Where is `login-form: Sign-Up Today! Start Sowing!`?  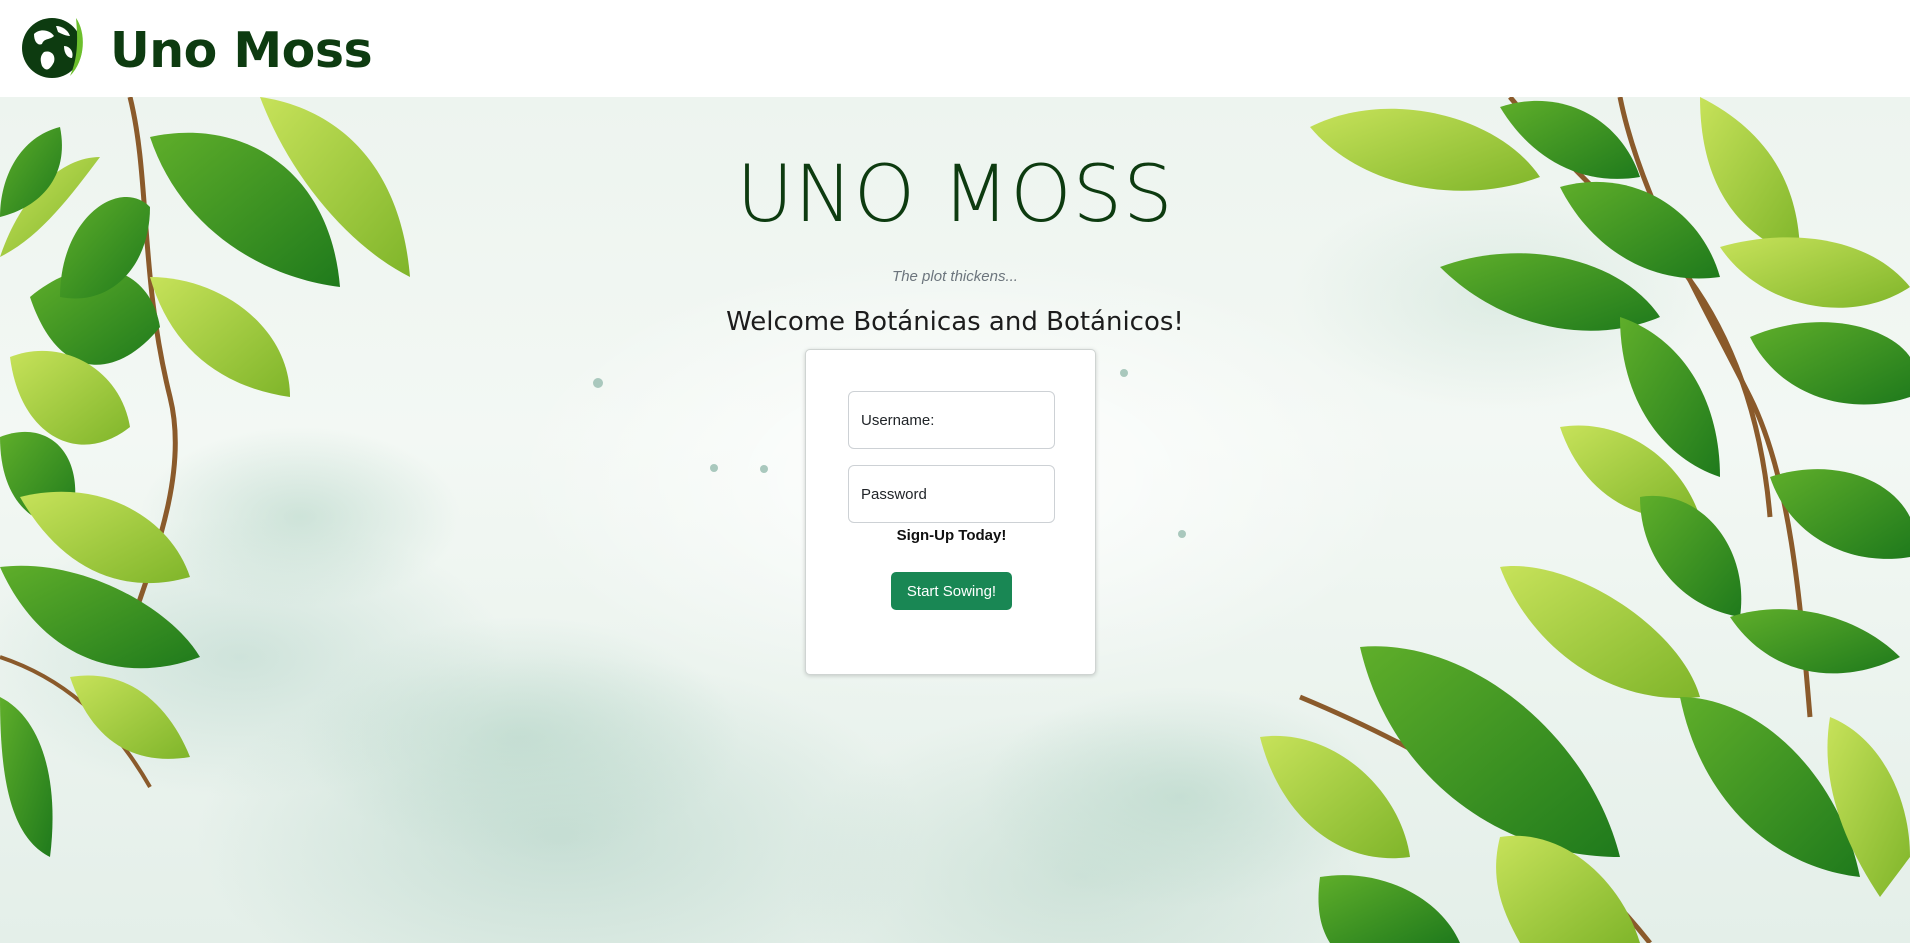
login-form: Sign-Up Today! Start Sowing! is located at coordinates (950, 512).